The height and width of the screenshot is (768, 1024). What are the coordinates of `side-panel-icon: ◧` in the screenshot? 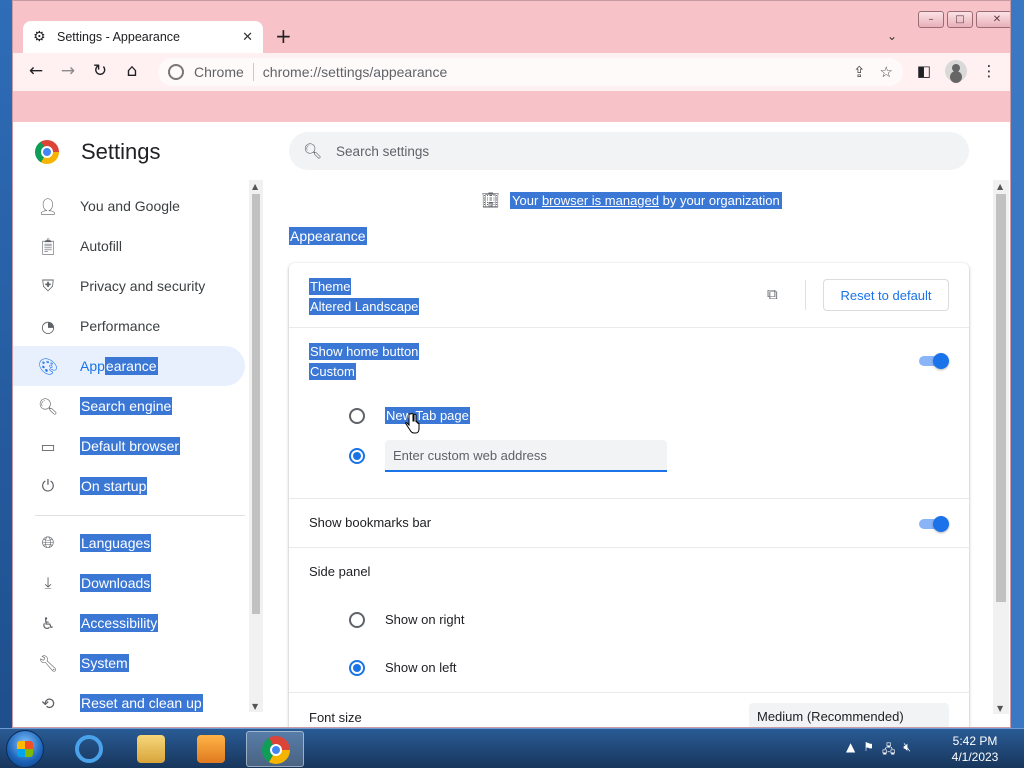 It's located at (924, 71).